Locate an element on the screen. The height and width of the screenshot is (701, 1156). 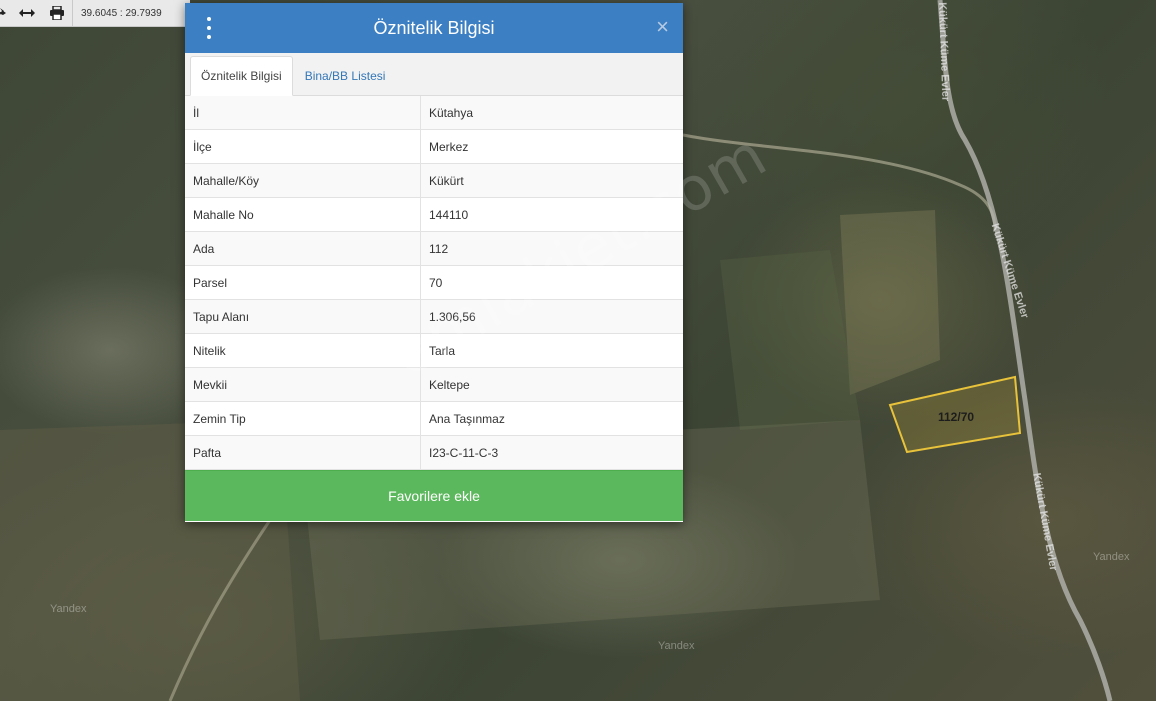
row-key: Mevkii is located at coordinates (303, 384).